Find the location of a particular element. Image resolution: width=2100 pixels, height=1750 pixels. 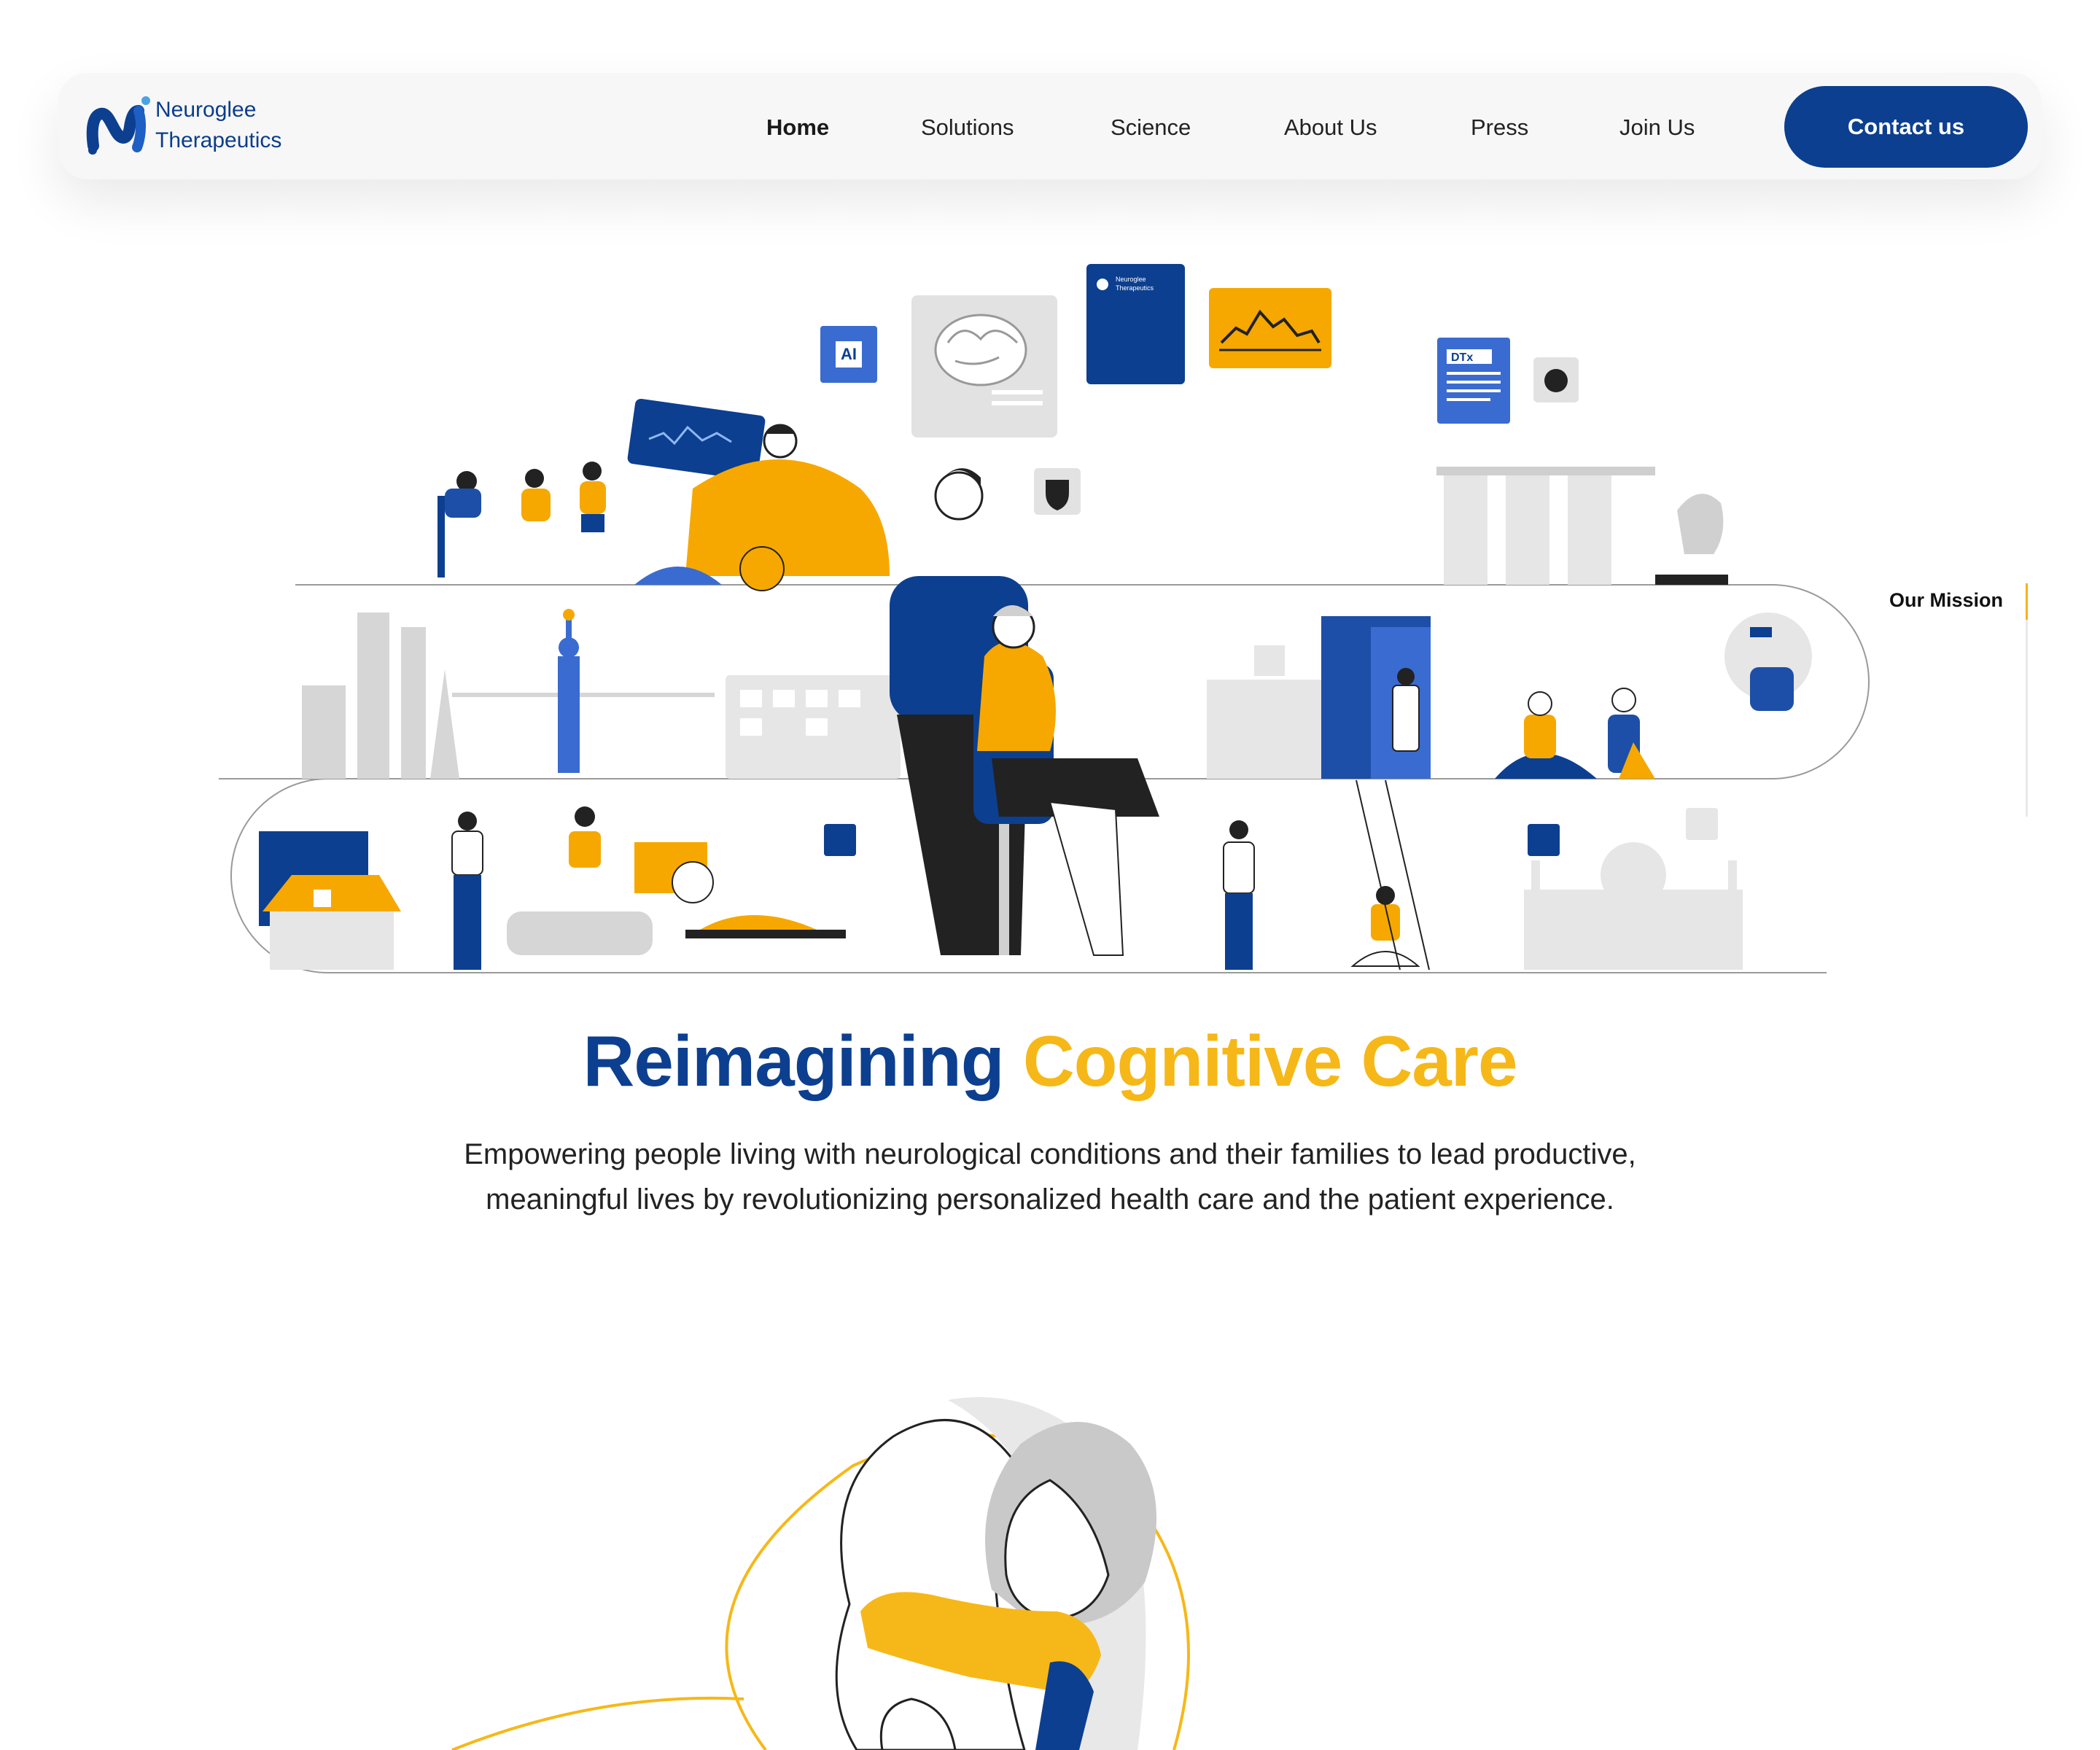

singapore-skyline is located at coordinates (1545, 526).